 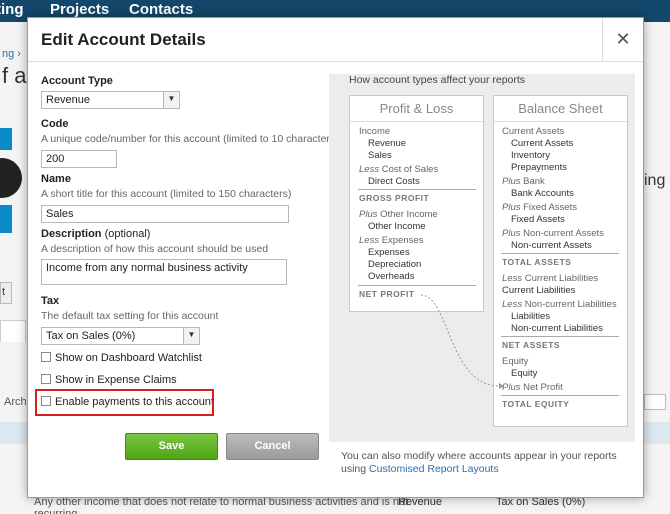 What do you see at coordinates (46, 379) in the screenshot?
I see `expense-claims-checkbox` at bounding box center [46, 379].